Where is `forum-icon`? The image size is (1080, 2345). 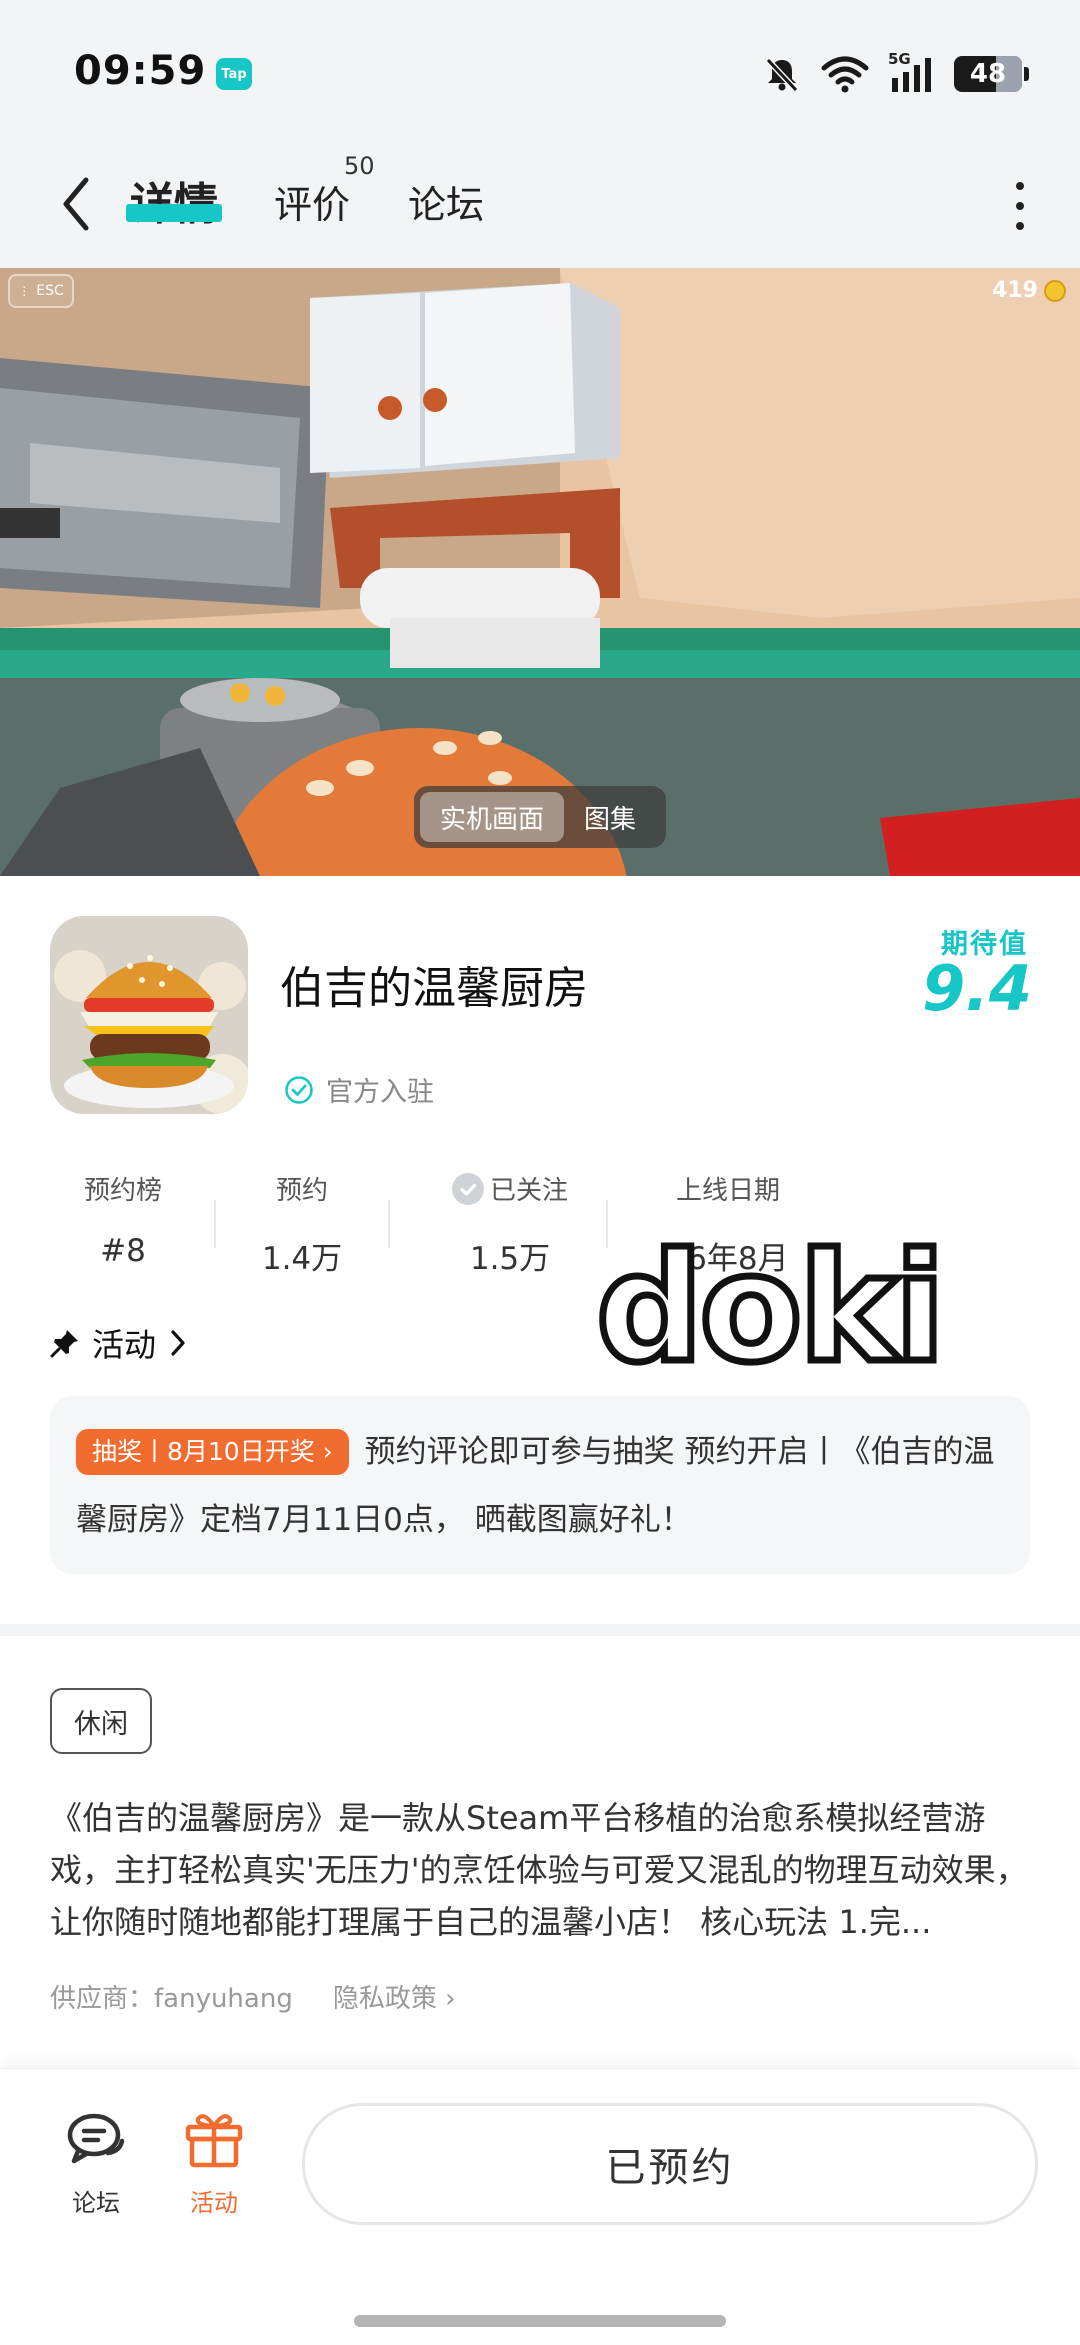 forum-icon is located at coordinates (96, 2138).